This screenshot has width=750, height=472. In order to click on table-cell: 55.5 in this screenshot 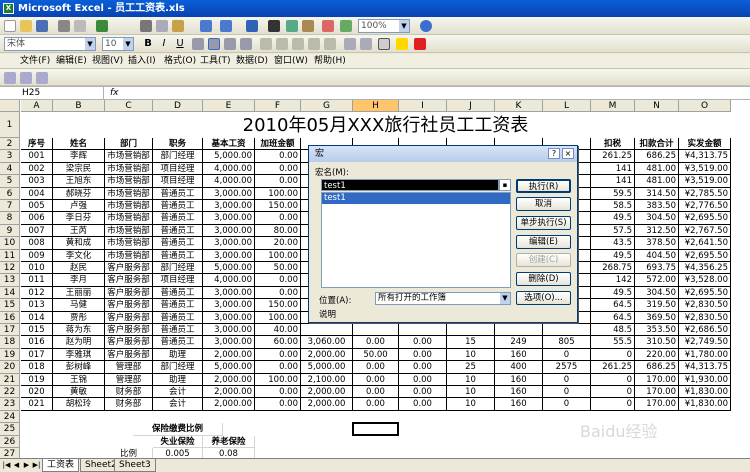, I will do `click(613, 342)`.